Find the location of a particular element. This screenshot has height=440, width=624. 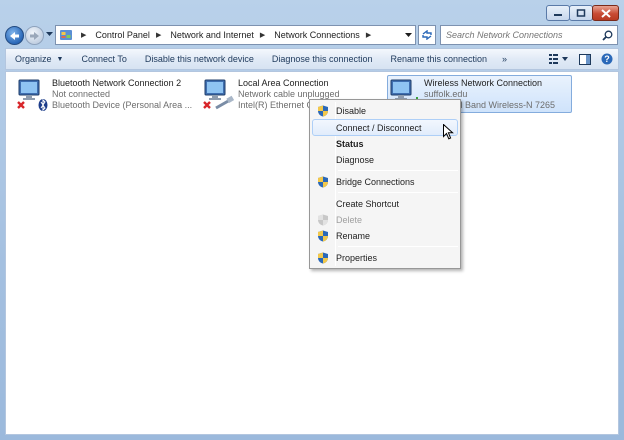

menu-item-rename: Rename is located at coordinates (385, 236).